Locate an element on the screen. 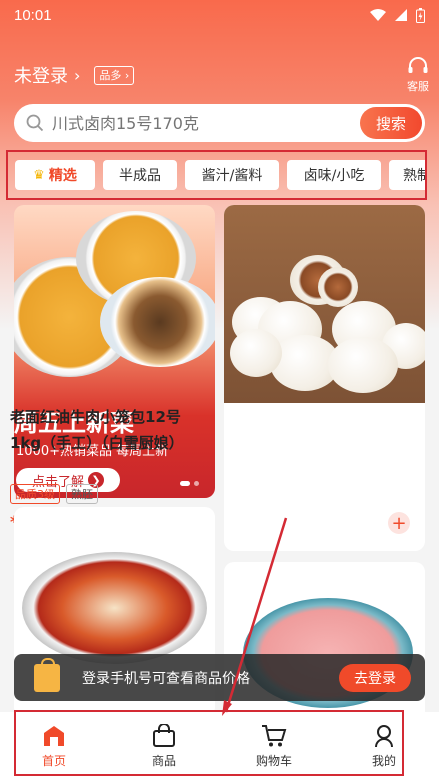 Image resolution: width=439 pixels, height=780 pixels. search-input is located at coordinates (206, 123).